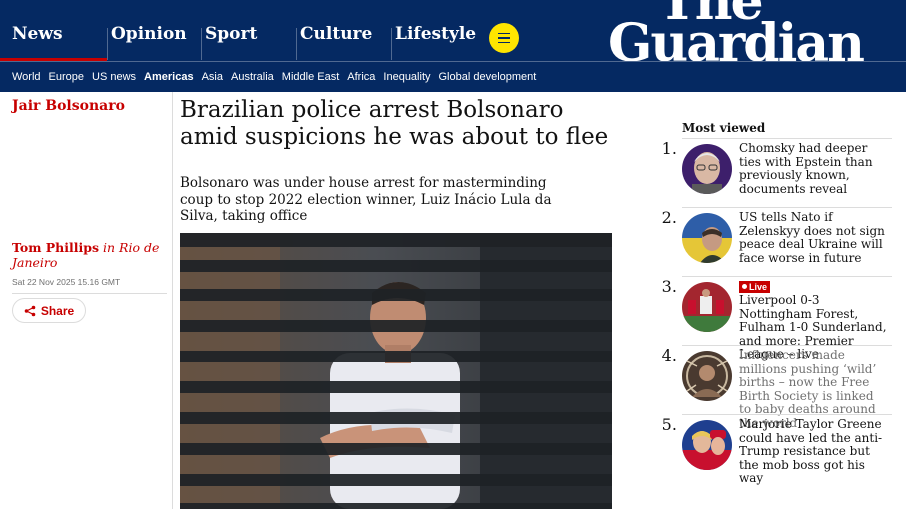 This screenshot has width=906, height=509. What do you see at coordinates (26, 77) in the screenshot?
I see `subnav-world: World` at bounding box center [26, 77].